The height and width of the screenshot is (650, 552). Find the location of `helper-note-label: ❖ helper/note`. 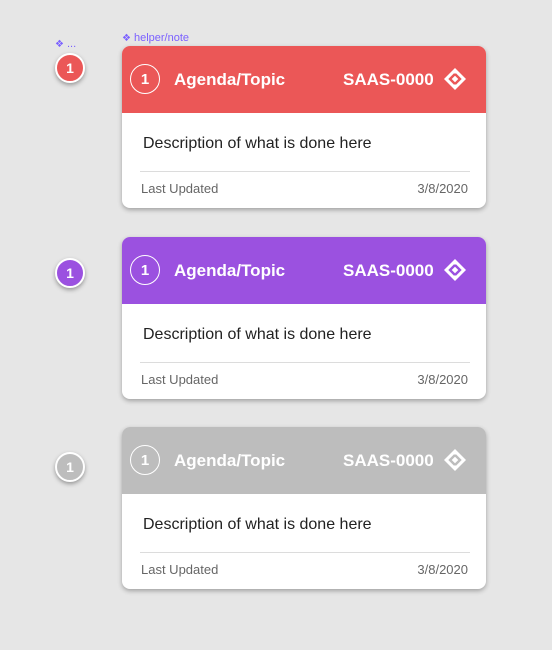

helper-note-label: ❖ helper/note is located at coordinates (155, 38).